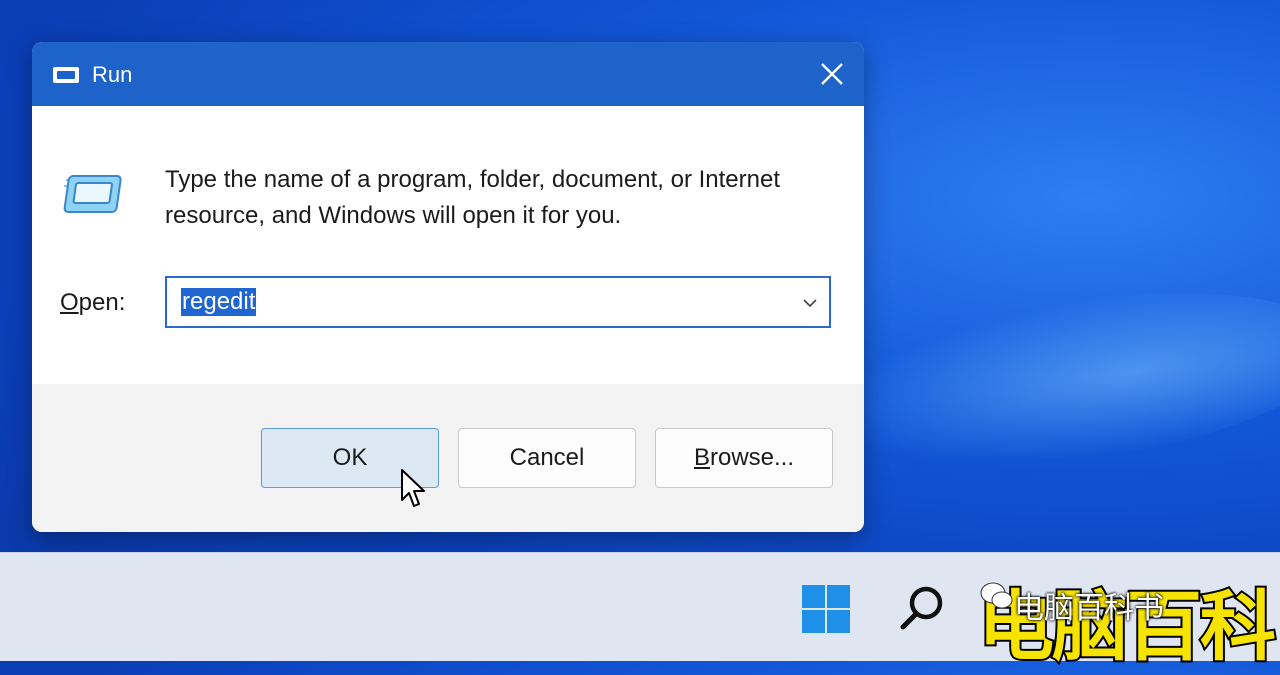 This screenshot has width=1280, height=675. What do you see at coordinates (1089, 608) in the screenshot?
I see `watermark-small-text: 电脑百科书` at bounding box center [1089, 608].